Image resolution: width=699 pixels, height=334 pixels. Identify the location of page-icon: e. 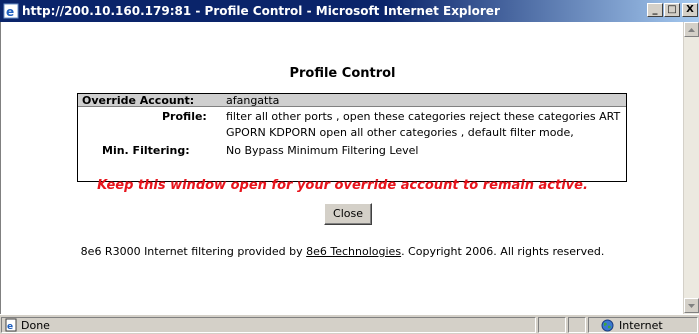
(11, 325).